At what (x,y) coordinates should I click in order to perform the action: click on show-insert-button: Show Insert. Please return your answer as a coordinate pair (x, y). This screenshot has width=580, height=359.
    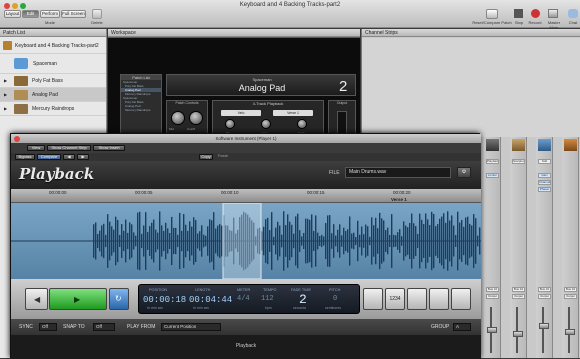
    Looking at the image, I should click on (109, 148).